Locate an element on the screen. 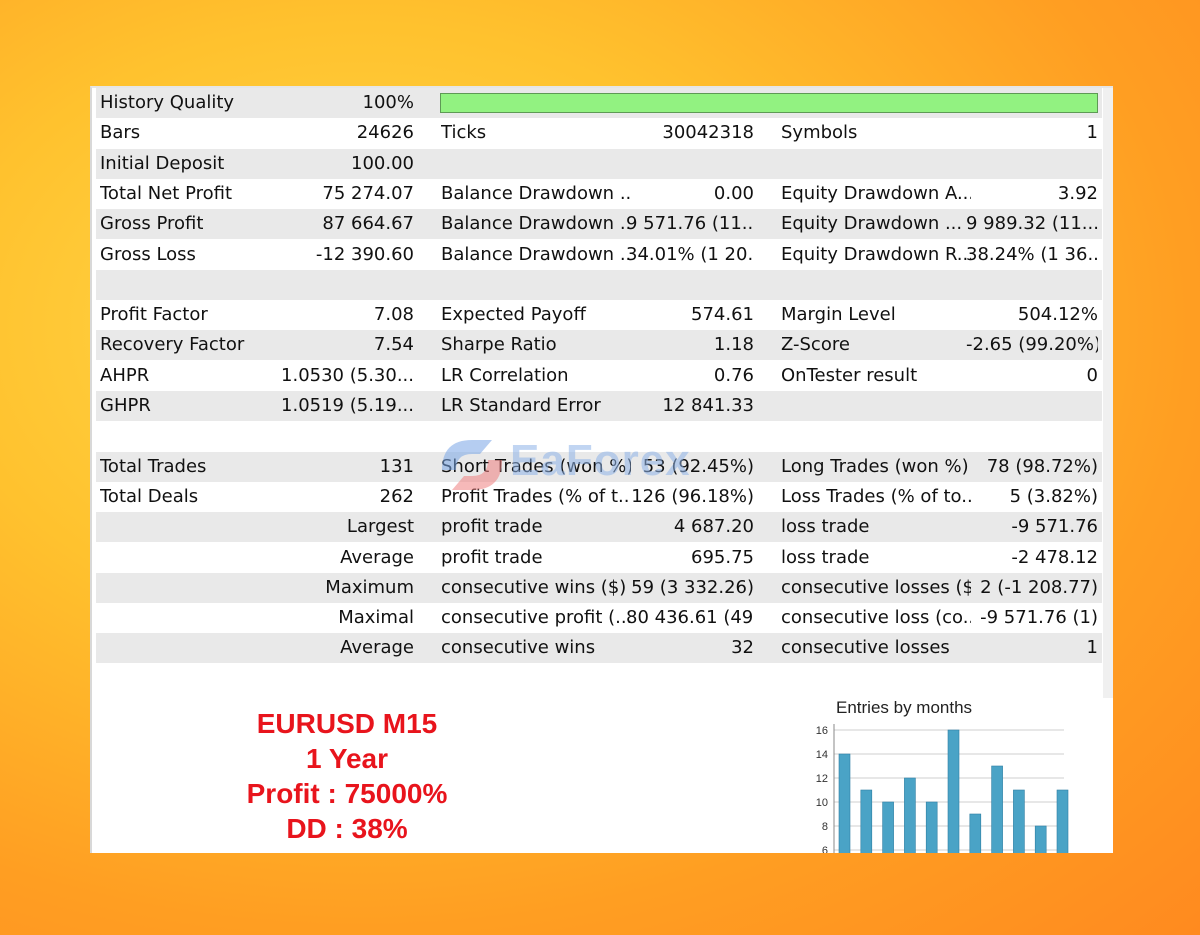 The width and height of the screenshot is (1200, 935). row-label: LR Correlation is located at coordinates (505, 375).